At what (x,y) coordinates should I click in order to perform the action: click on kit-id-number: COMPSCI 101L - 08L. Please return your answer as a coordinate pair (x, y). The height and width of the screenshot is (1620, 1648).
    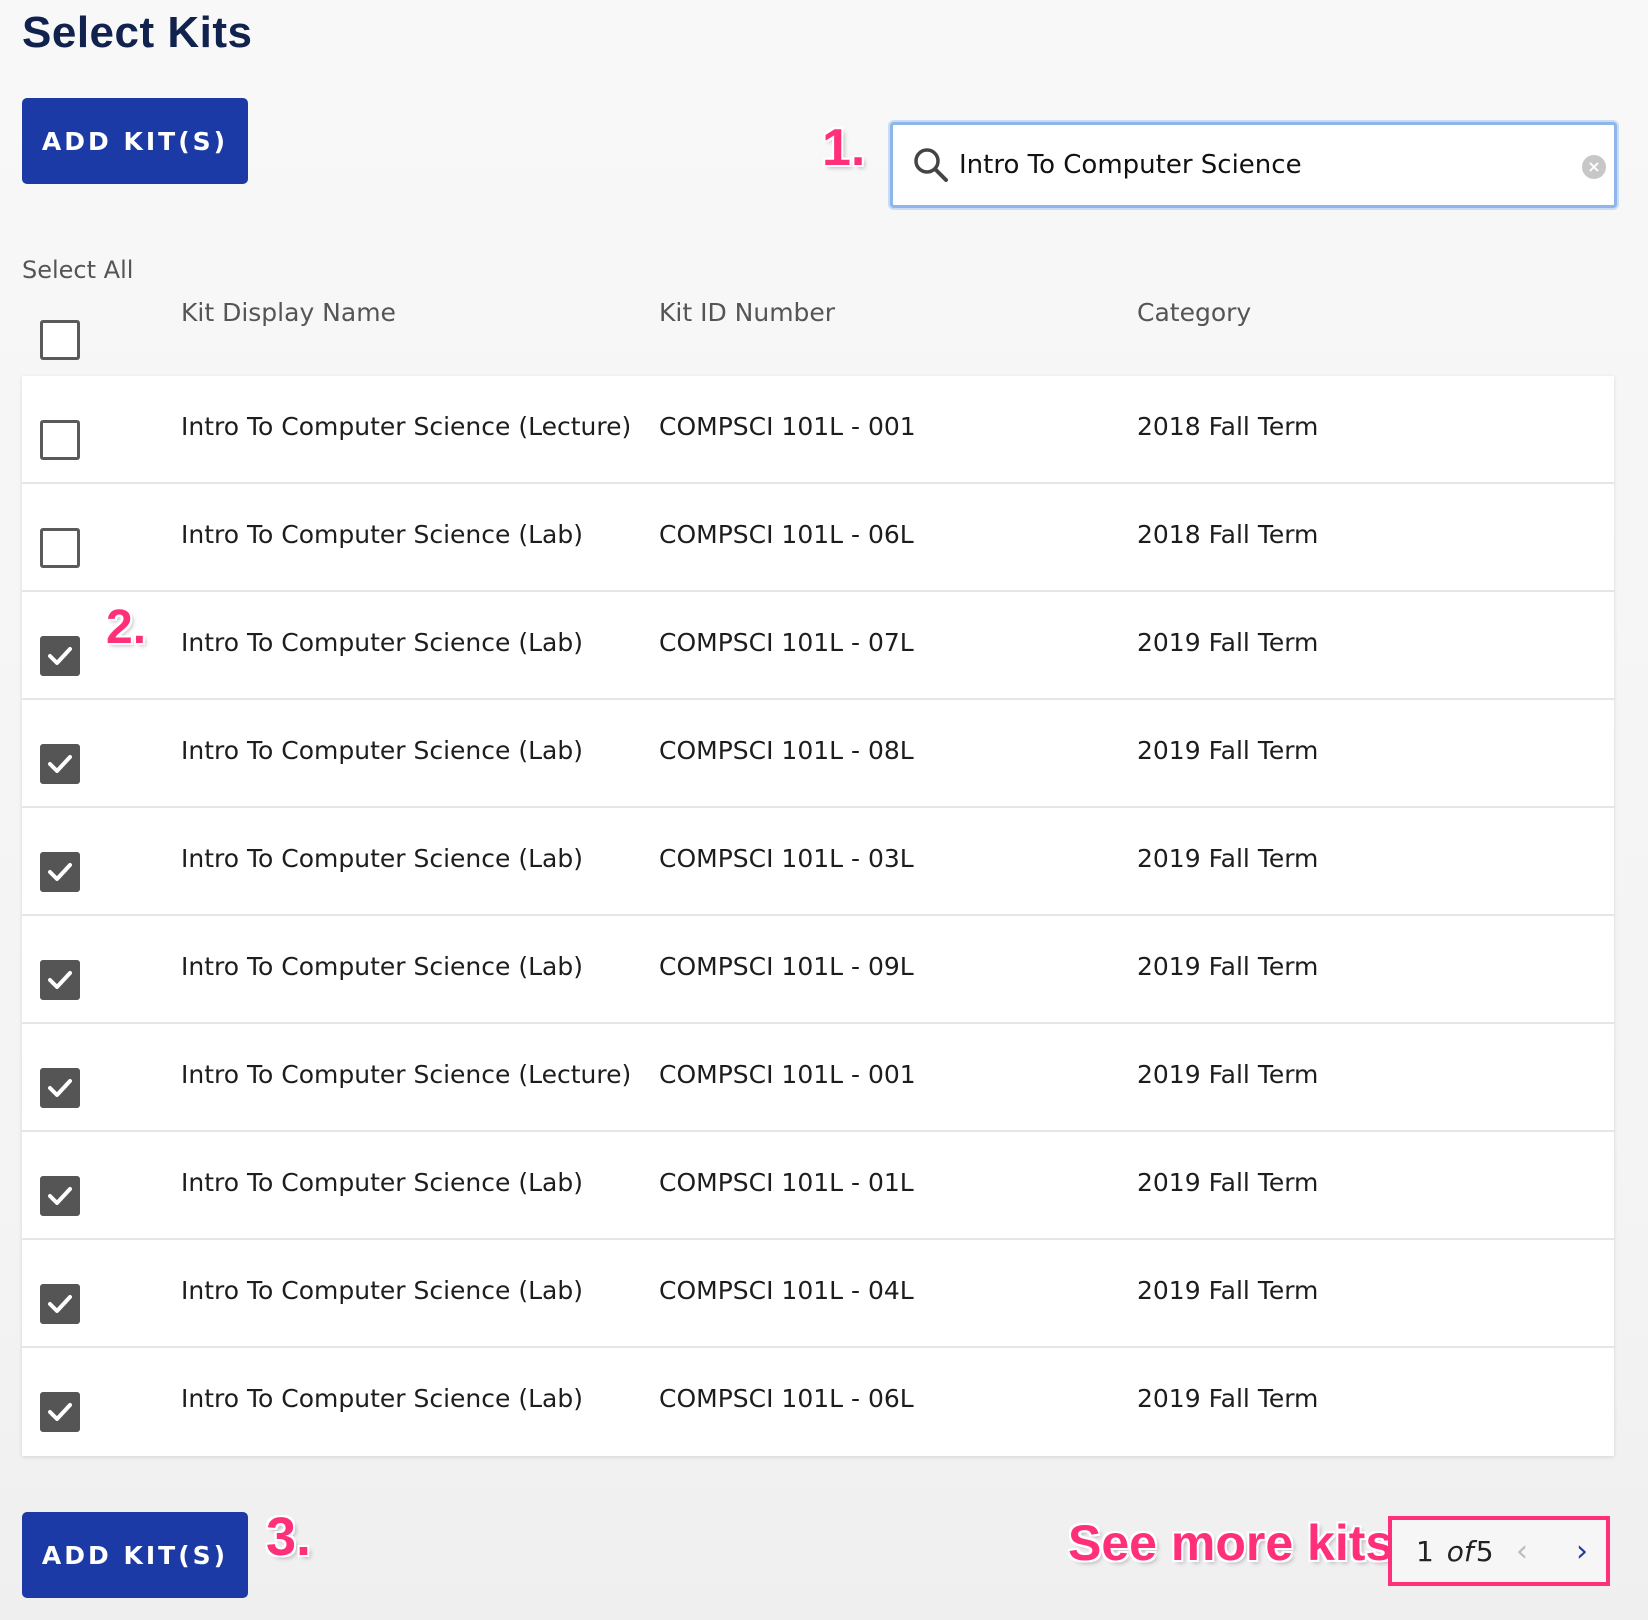
    Looking at the image, I should click on (786, 750).